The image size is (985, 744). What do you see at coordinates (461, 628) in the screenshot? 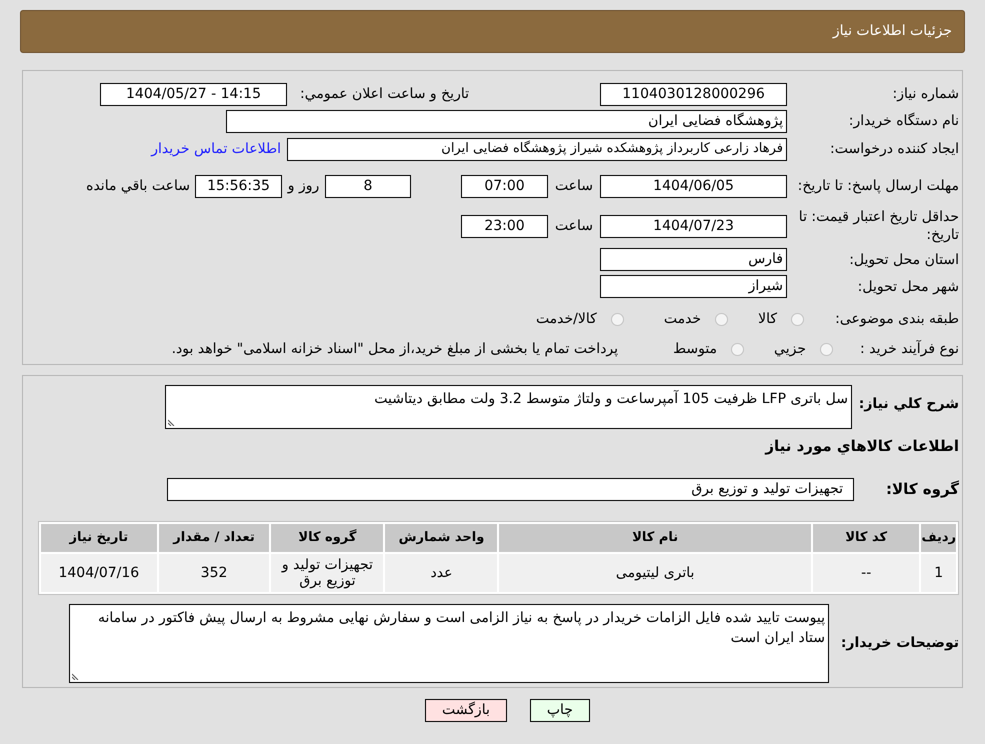
I see `area-text: پیوست تایید شده فایل الزامات خریدار در پاسخ به نیاز الزامی است و سفارش نهایی مشروط به ارسال پیش فاکتور در سامانه ستاد ایران است` at bounding box center [461, 628].